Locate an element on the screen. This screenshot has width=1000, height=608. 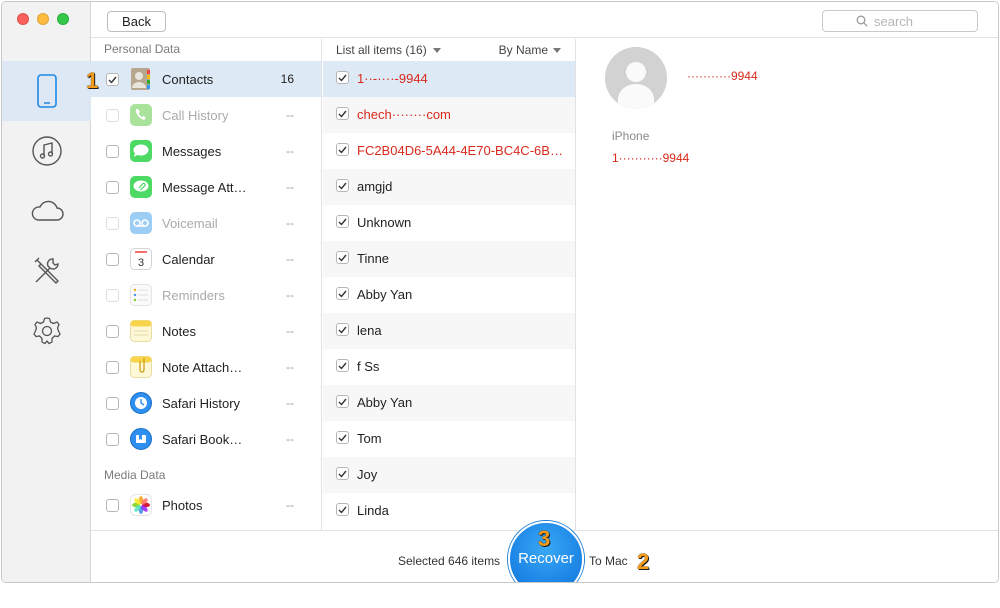
category-label: Messages is located at coordinates (192, 151).